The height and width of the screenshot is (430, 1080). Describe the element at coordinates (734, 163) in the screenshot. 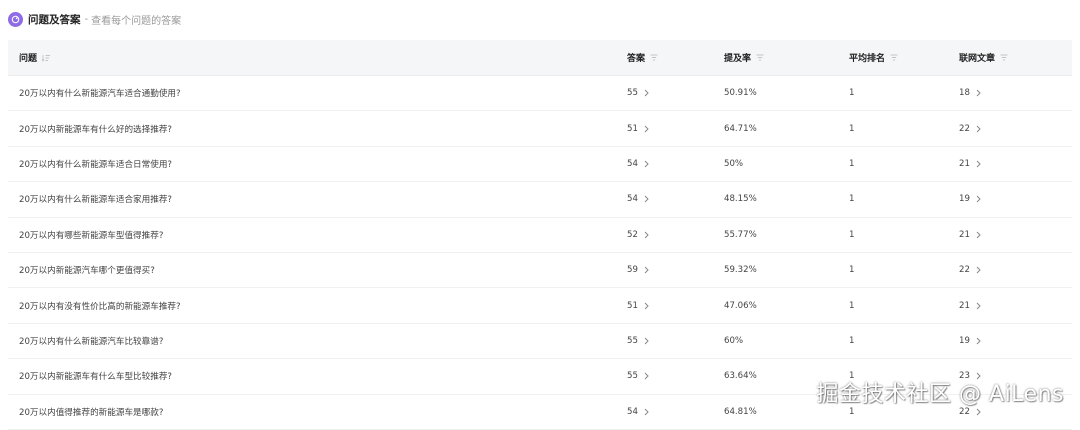

I see `mention-rate-value: 50%` at that location.